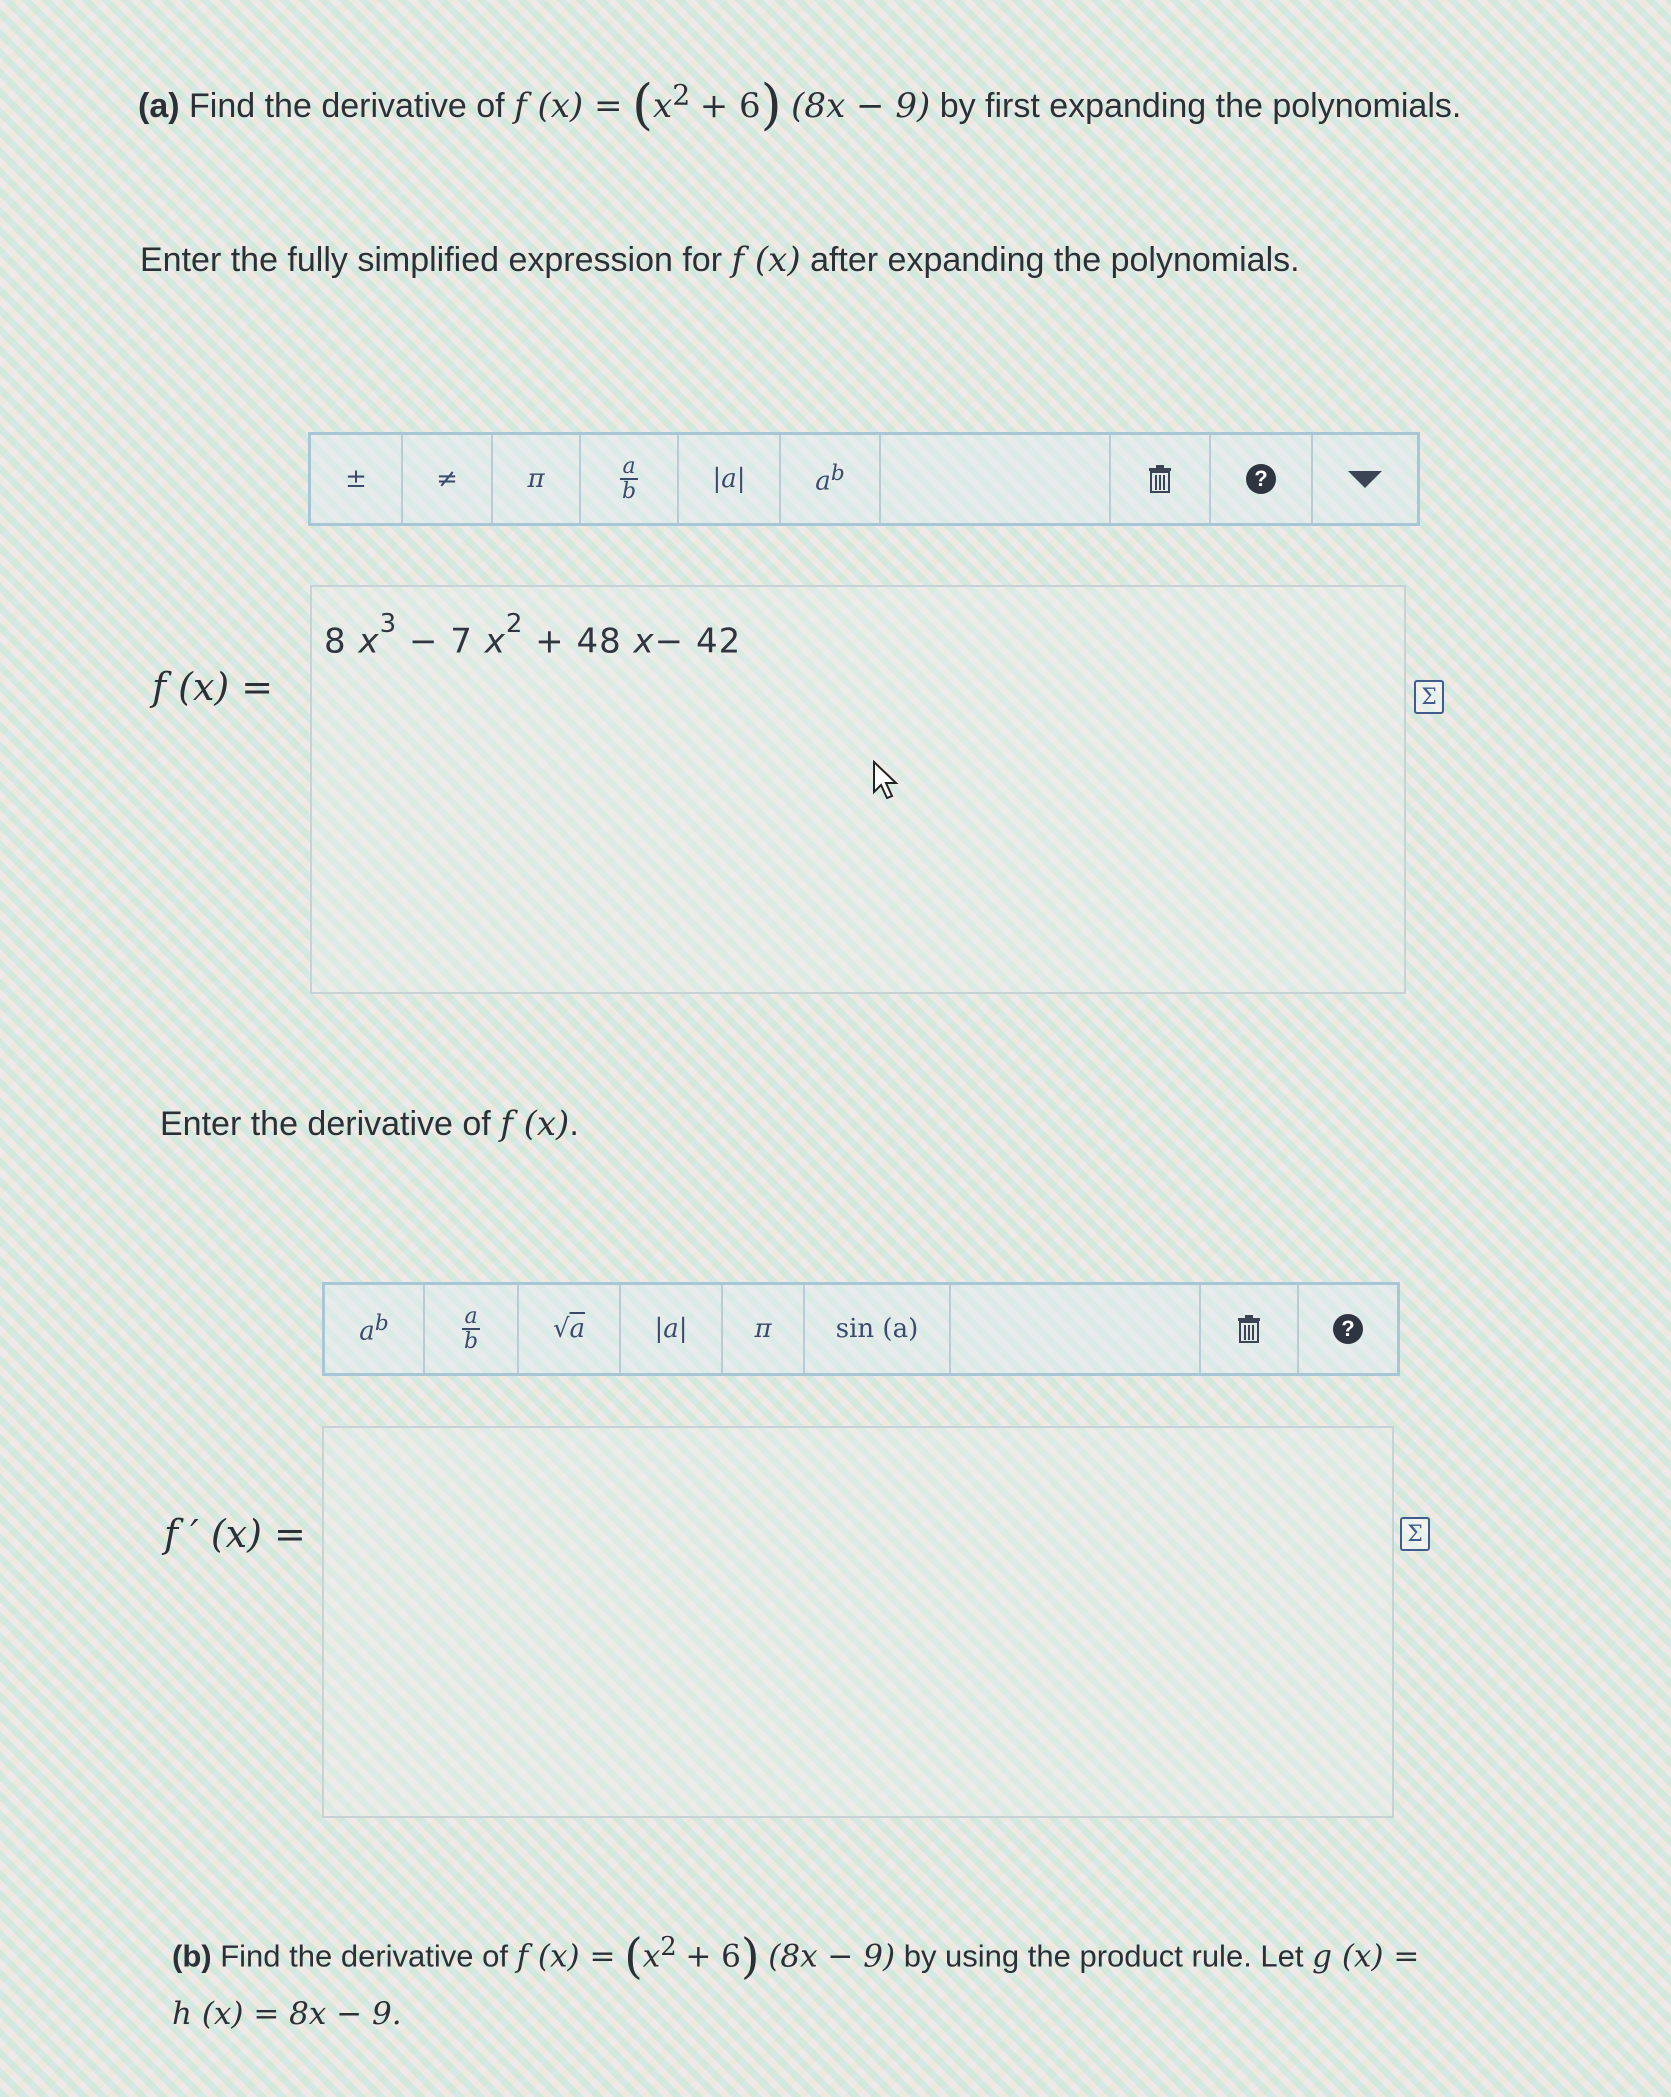 This screenshot has width=1671, height=2097. What do you see at coordinates (832, 1956) in the screenshot?
I see `part-b-factor2: (8x − 9)` at bounding box center [832, 1956].